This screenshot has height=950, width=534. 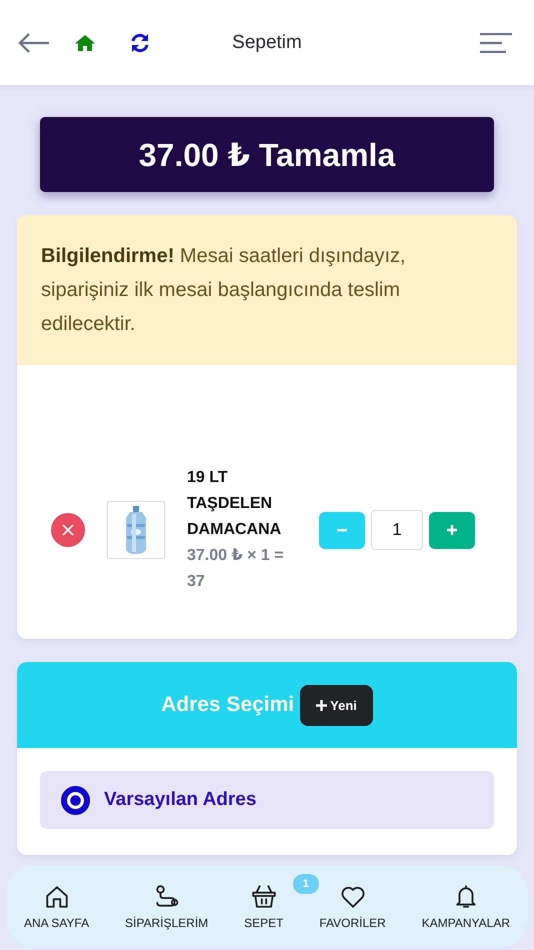 What do you see at coordinates (267, 800) in the screenshot?
I see `address-option: Varsayılan Adres` at bounding box center [267, 800].